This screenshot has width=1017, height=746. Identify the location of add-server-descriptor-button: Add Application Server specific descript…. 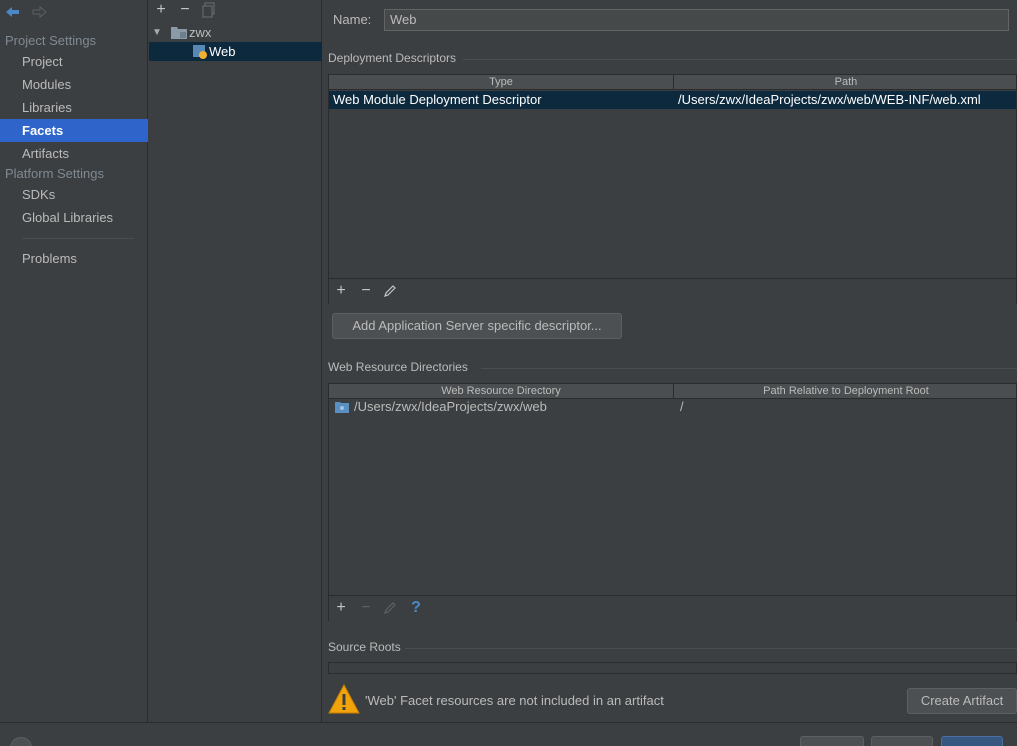
(477, 326).